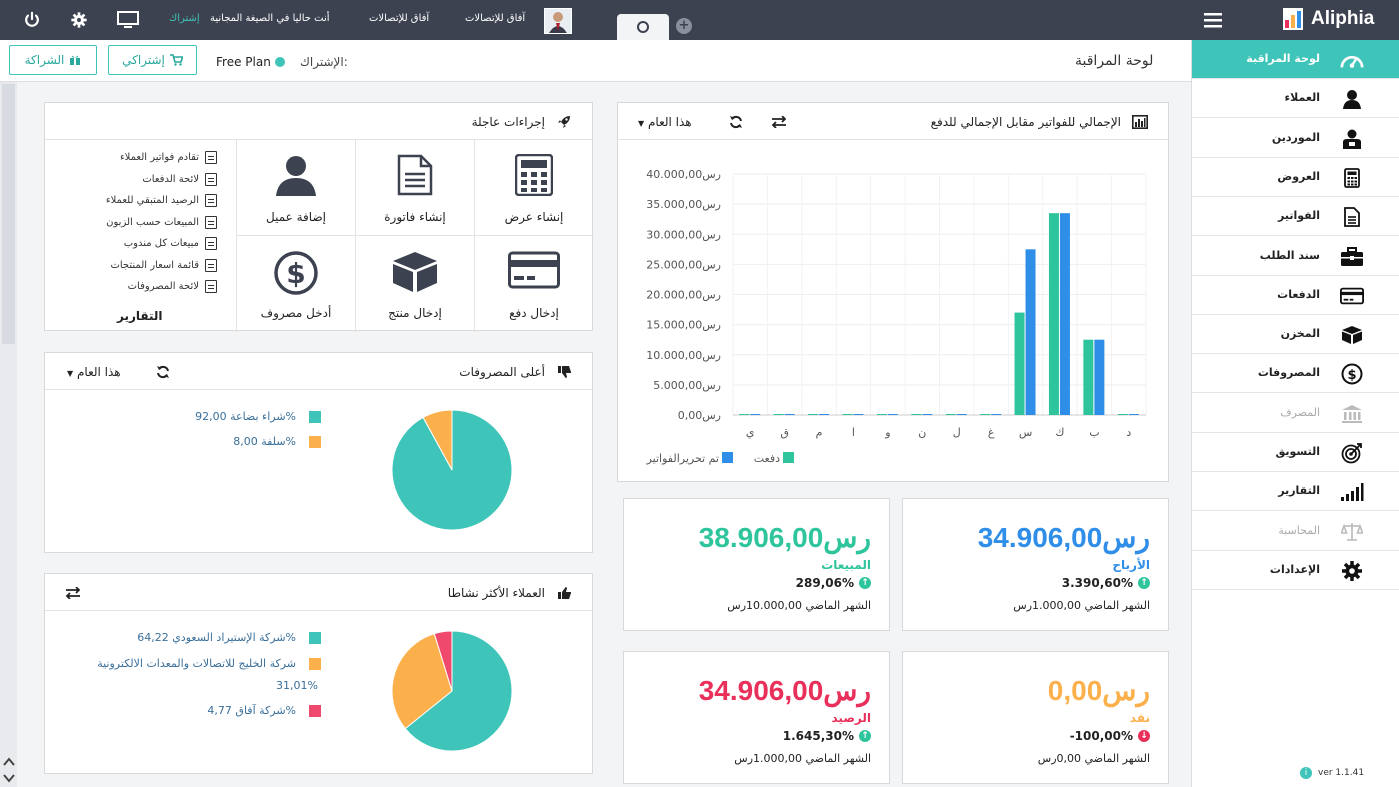  What do you see at coordinates (1295, 452) in the screenshot?
I see `sidebar-item-10: التسويق` at bounding box center [1295, 452].